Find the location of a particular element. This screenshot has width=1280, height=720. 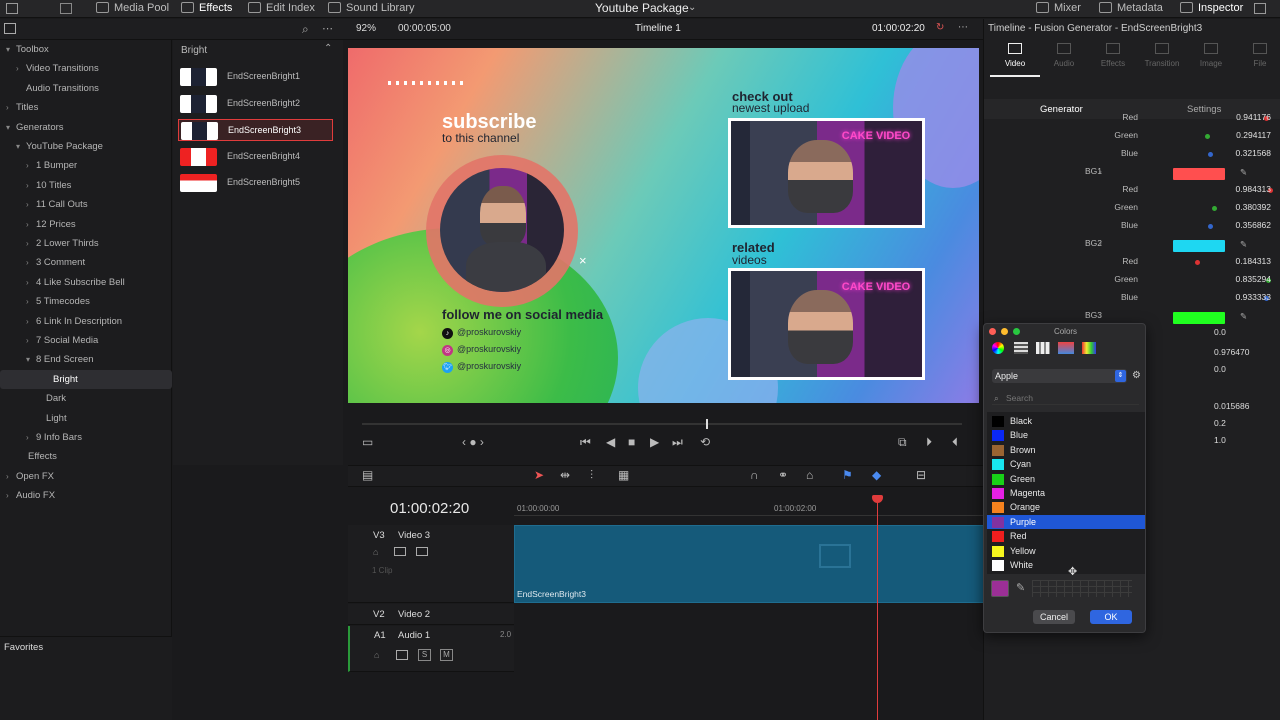

viewer-mode-icon: ▭ is located at coordinates (367, 442).